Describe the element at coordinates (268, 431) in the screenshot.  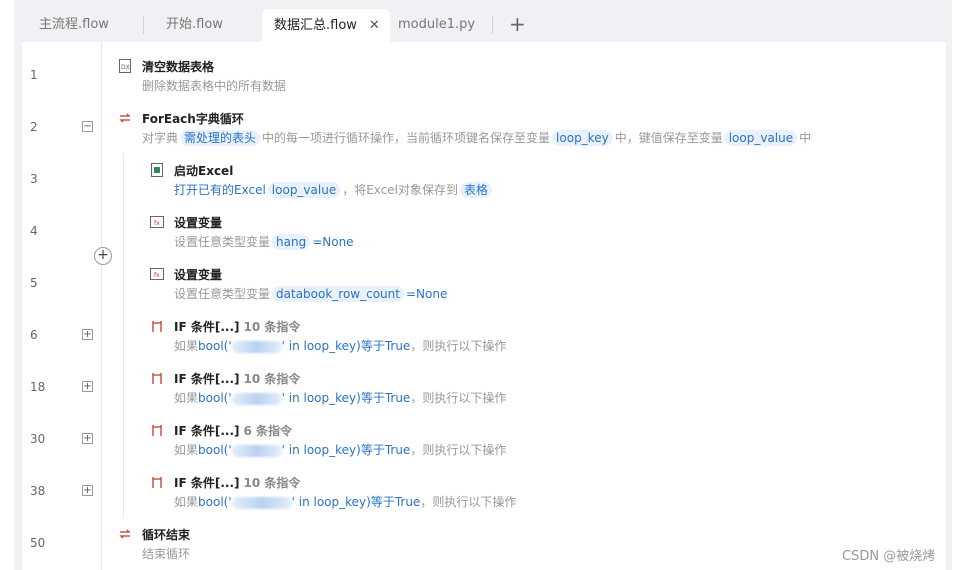
I see `instruction-count: 6 条指令` at that location.